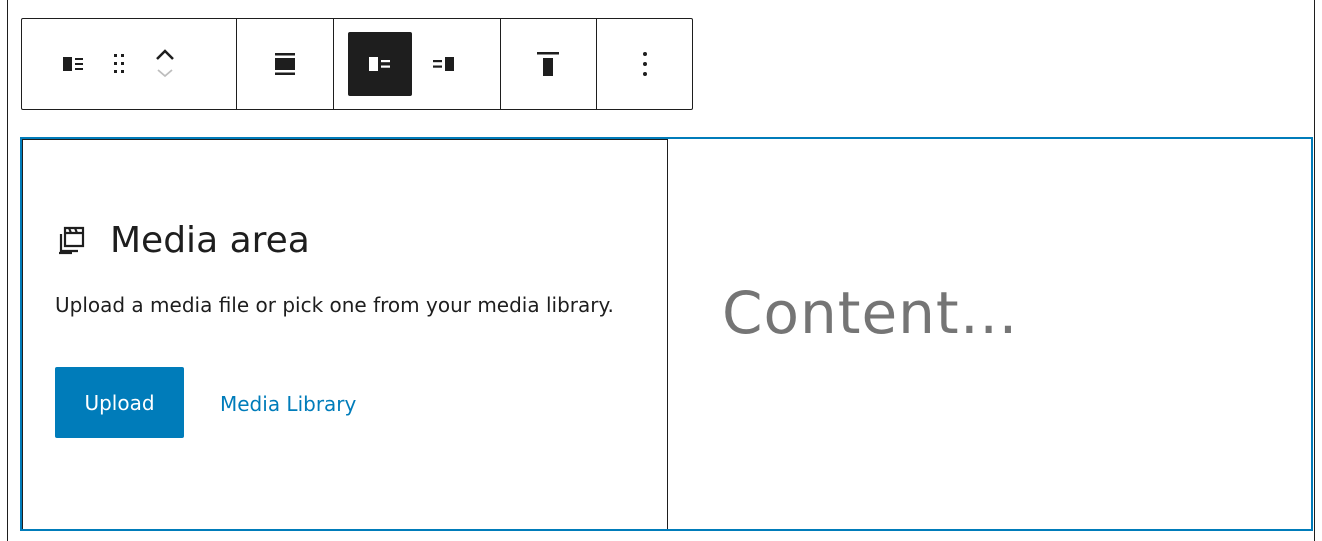  I want to click on toolbar-group-media-position, so click(416, 64).